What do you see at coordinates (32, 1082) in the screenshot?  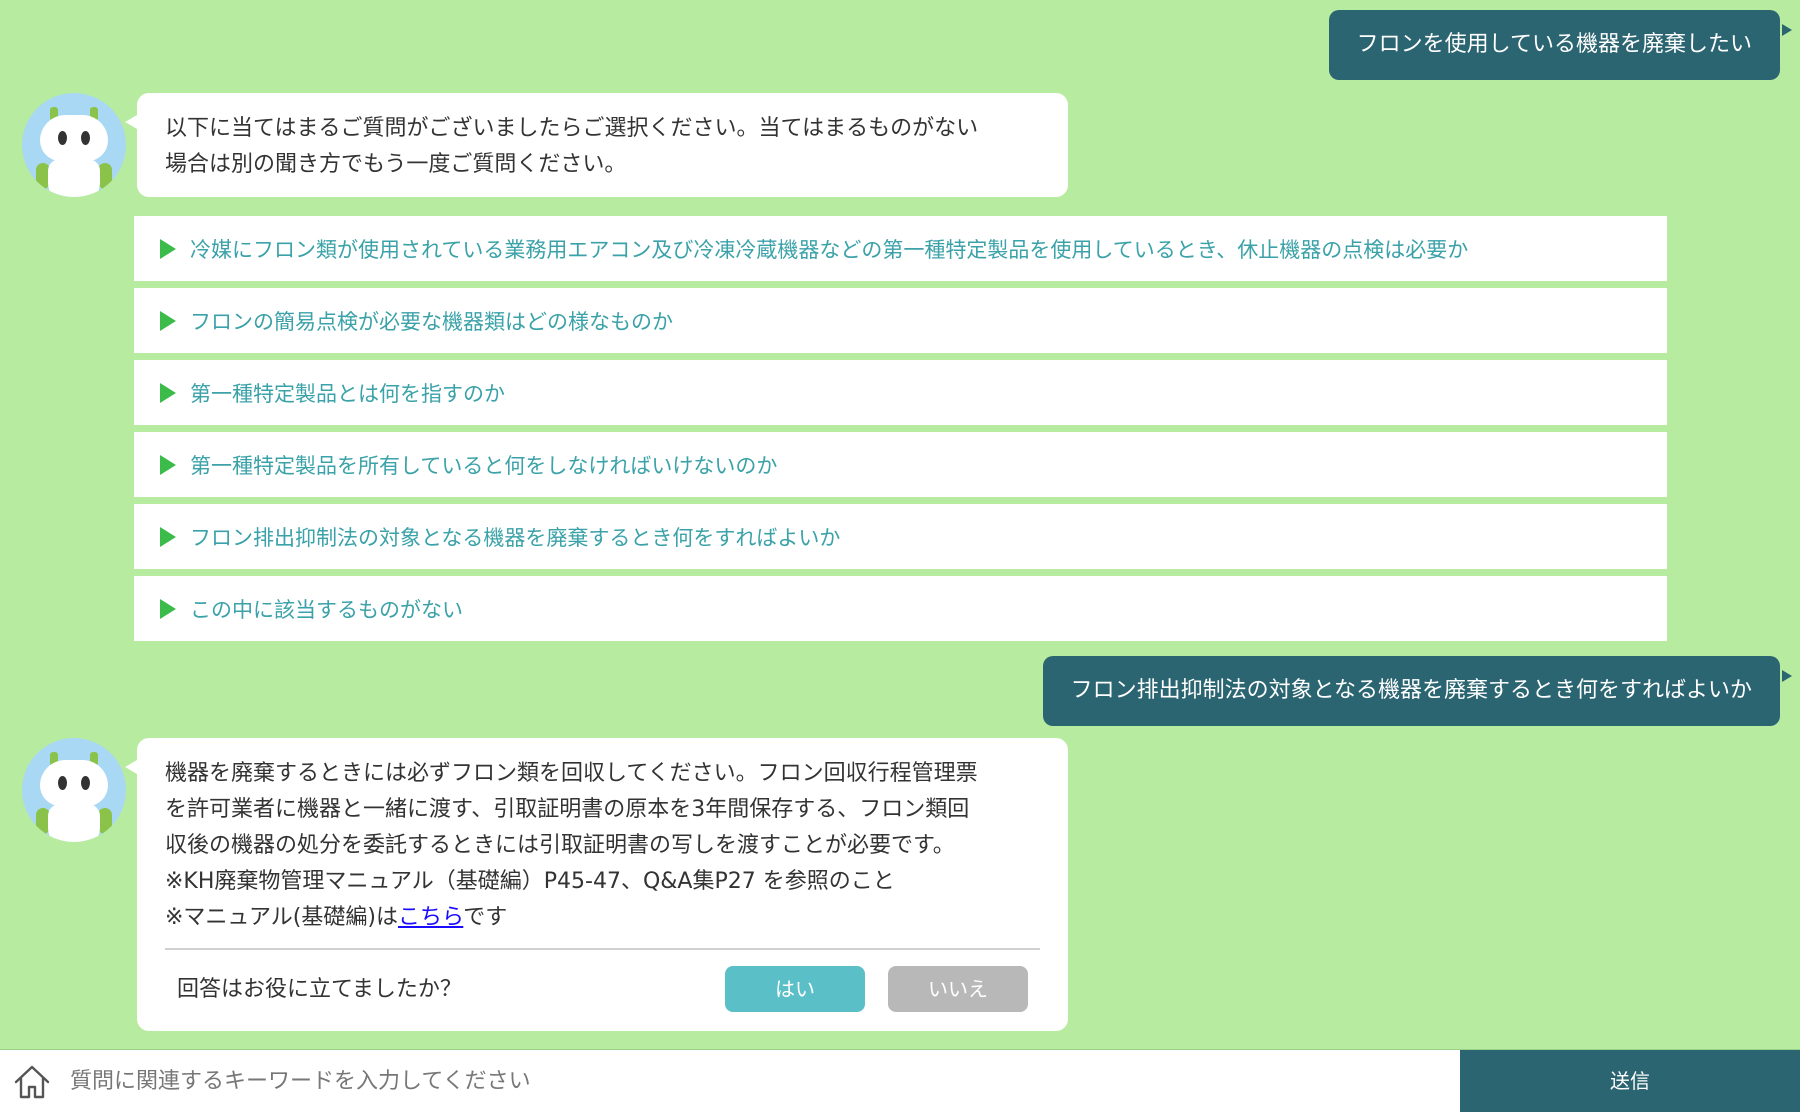 I see `home-icon` at bounding box center [32, 1082].